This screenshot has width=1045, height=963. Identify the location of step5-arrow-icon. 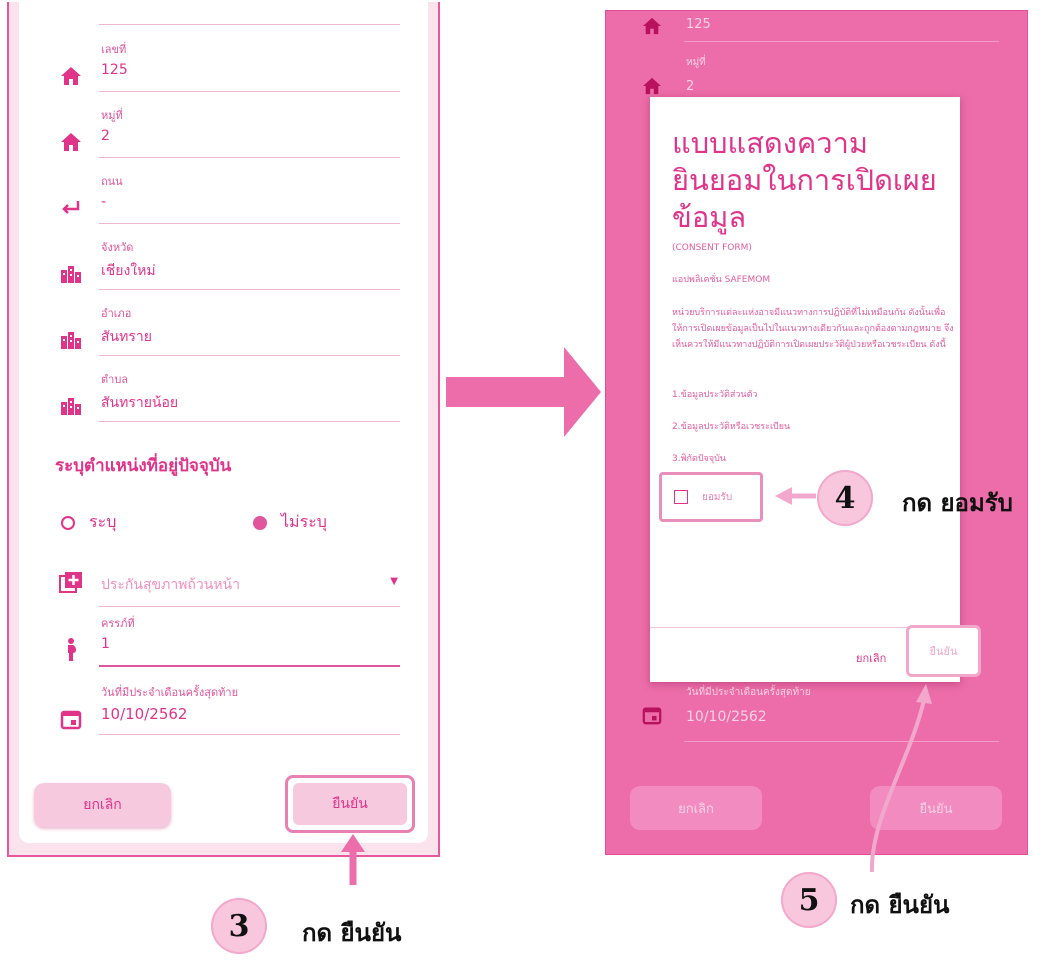
(897, 786).